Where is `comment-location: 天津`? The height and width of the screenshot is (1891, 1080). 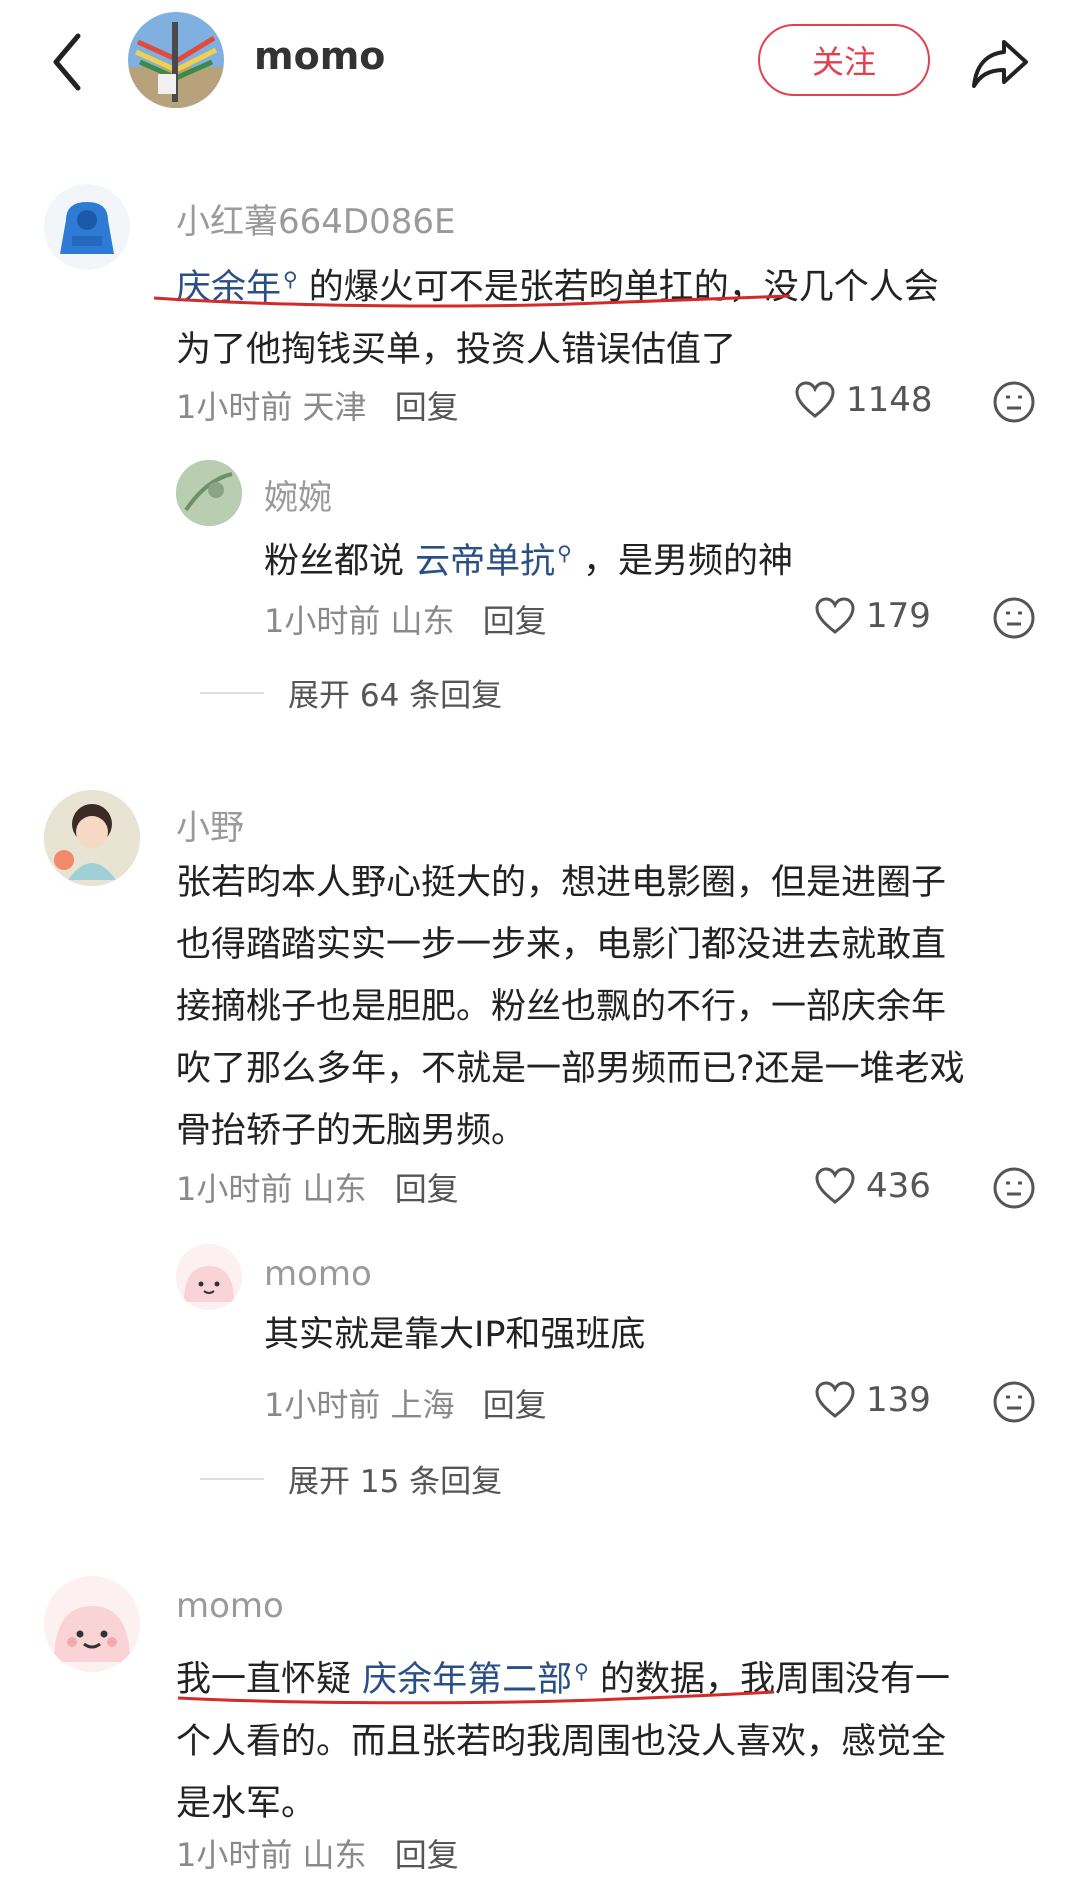
comment-location: 天津 is located at coordinates (334, 407).